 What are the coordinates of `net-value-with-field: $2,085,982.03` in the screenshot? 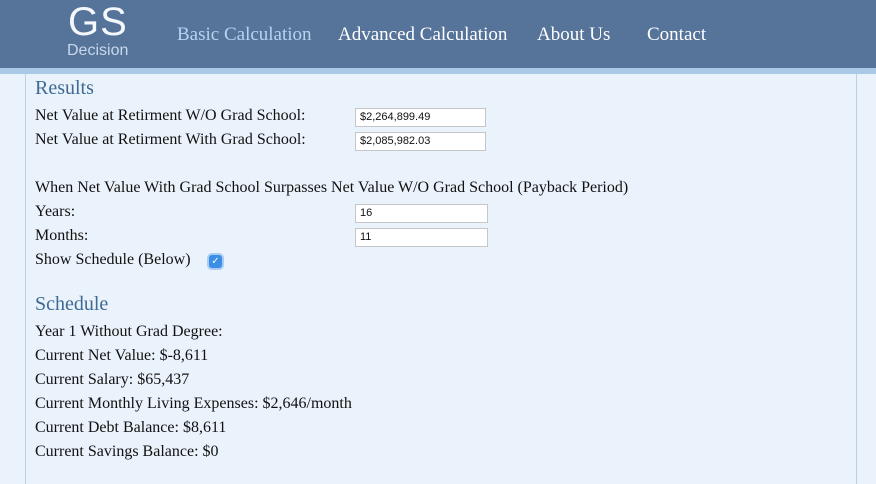 It's located at (420, 141).